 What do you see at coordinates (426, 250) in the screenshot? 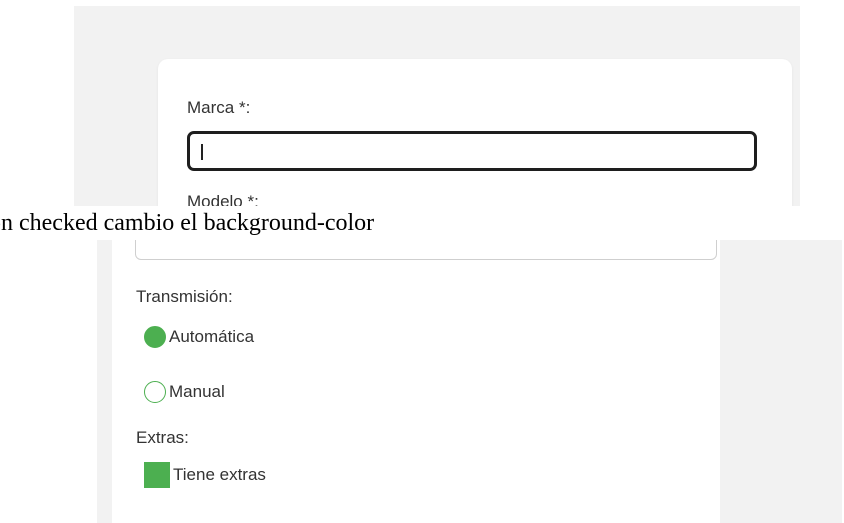
I see `modelo-input` at bounding box center [426, 250].